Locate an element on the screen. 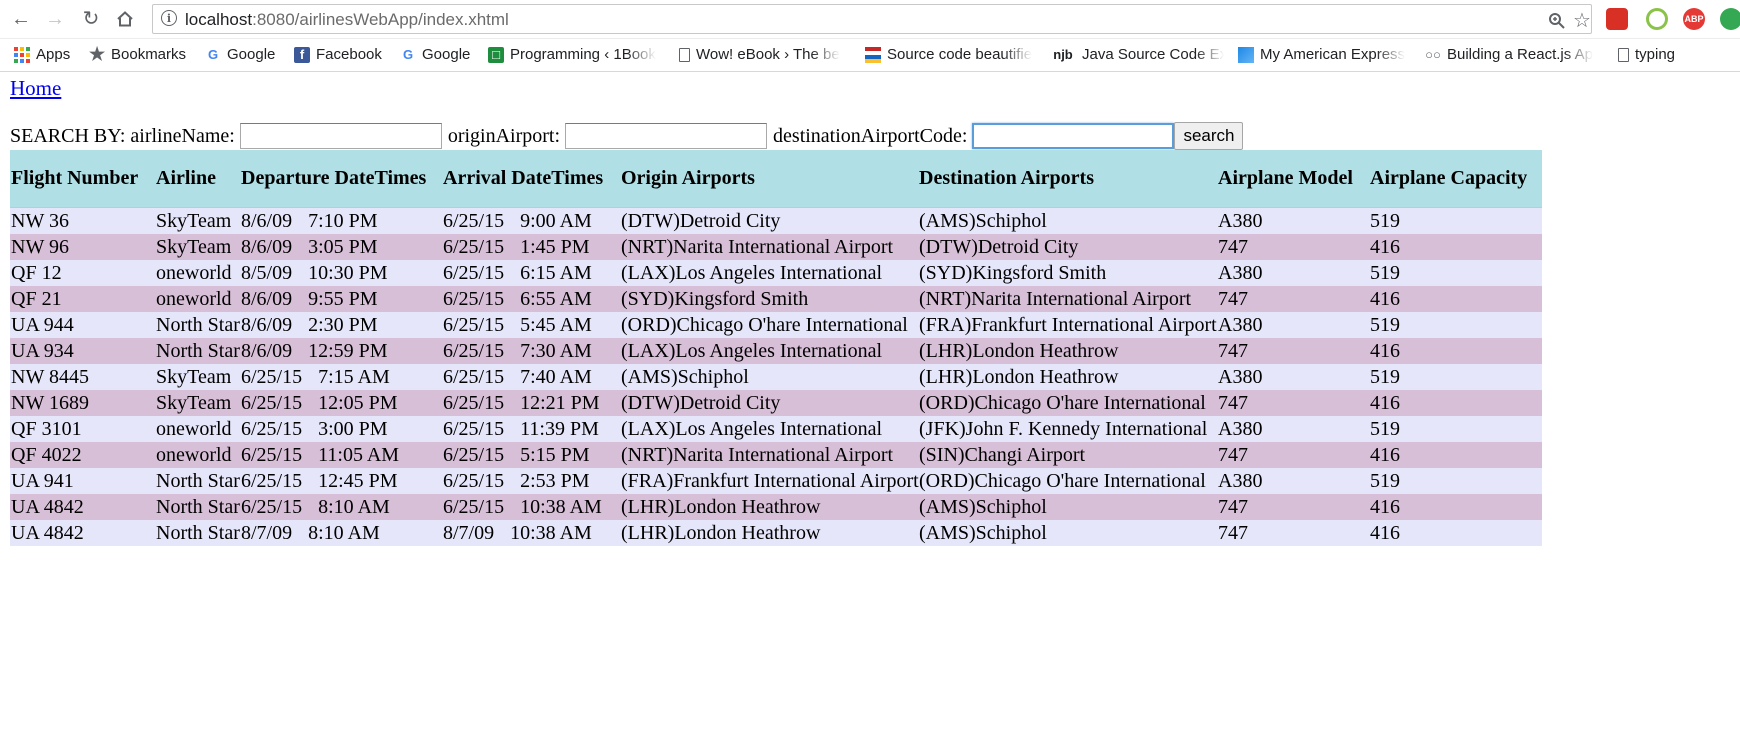  cell-airplane-capacity: 416 is located at coordinates (1455, 351).